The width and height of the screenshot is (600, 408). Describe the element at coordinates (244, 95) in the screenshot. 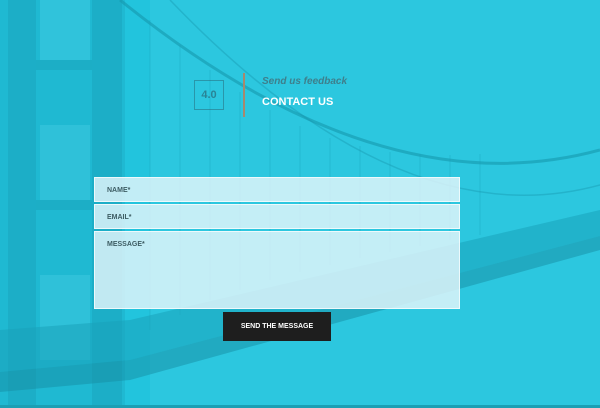

I see `heading-divider` at that location.